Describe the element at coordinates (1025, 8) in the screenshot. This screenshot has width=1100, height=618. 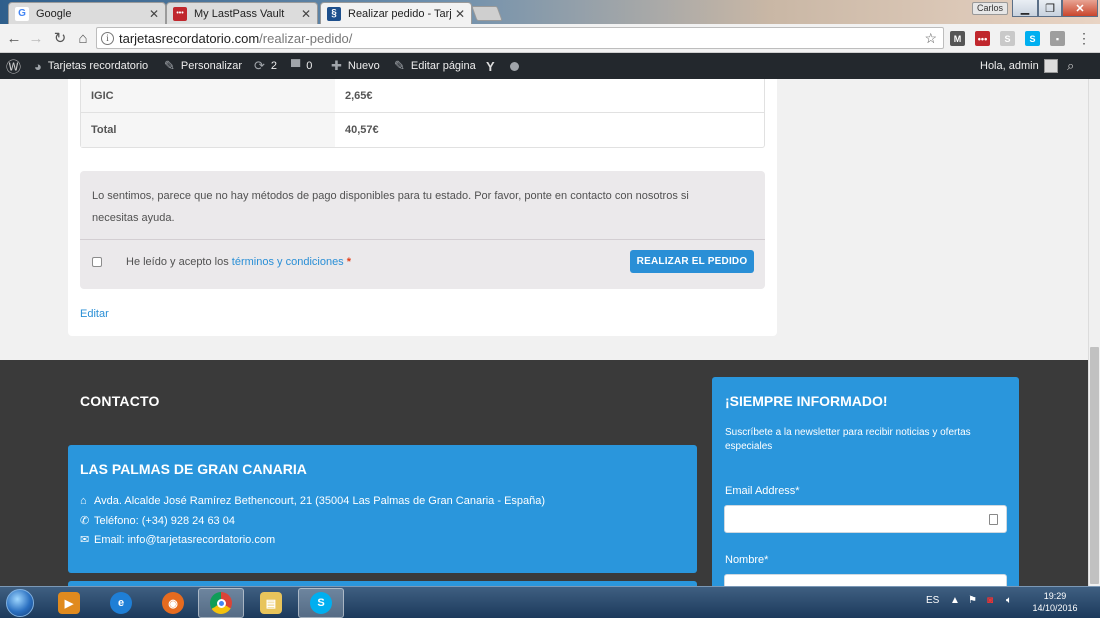
I see `minimize-button: ▁` at that location.